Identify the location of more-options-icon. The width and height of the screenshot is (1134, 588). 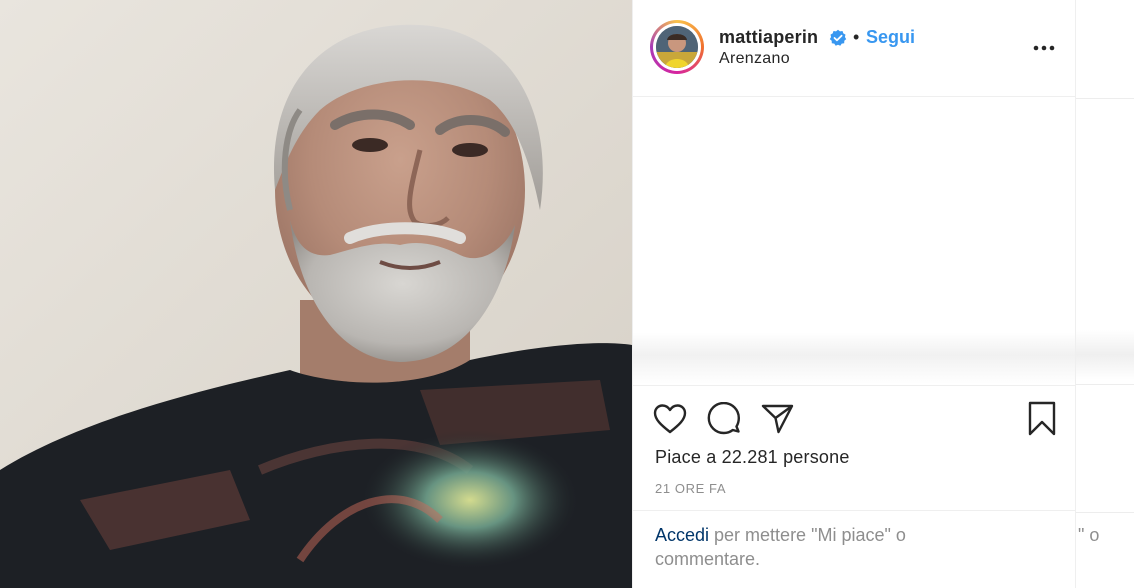
(1044, 48).